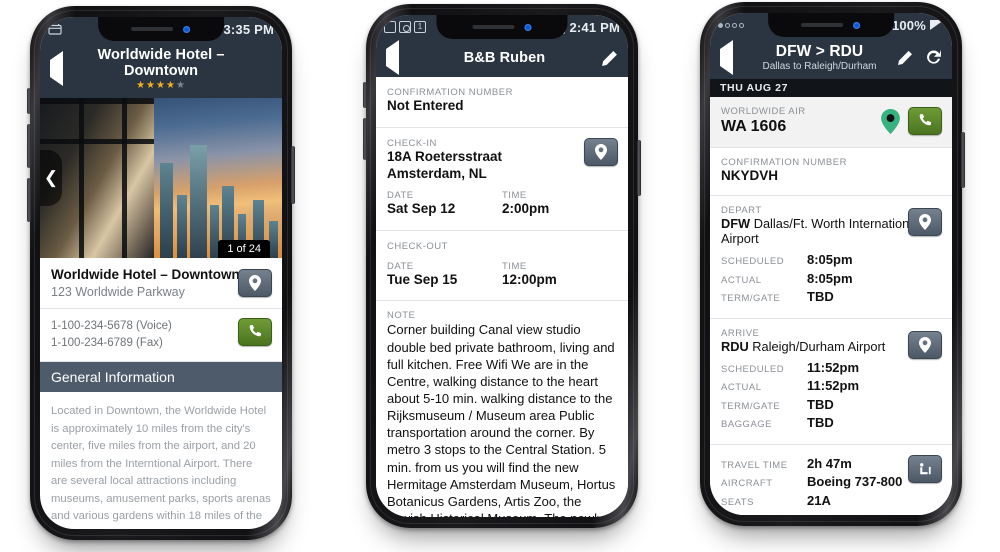  I want to click on bnb-checkin-date-col: DATE Sat Sep 12, so click(444, 204).